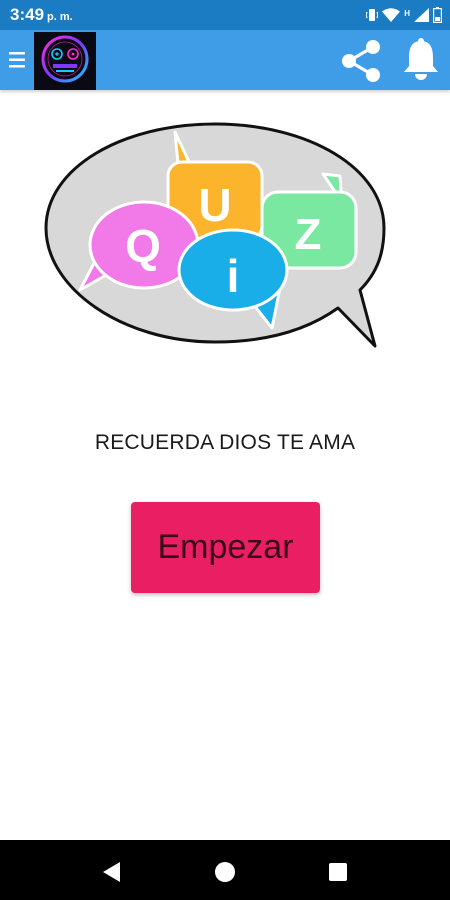  What do you see at coordinates (391, 15) in the screenshot?
I see `wifi-icon` at bounding box center [391, 15].